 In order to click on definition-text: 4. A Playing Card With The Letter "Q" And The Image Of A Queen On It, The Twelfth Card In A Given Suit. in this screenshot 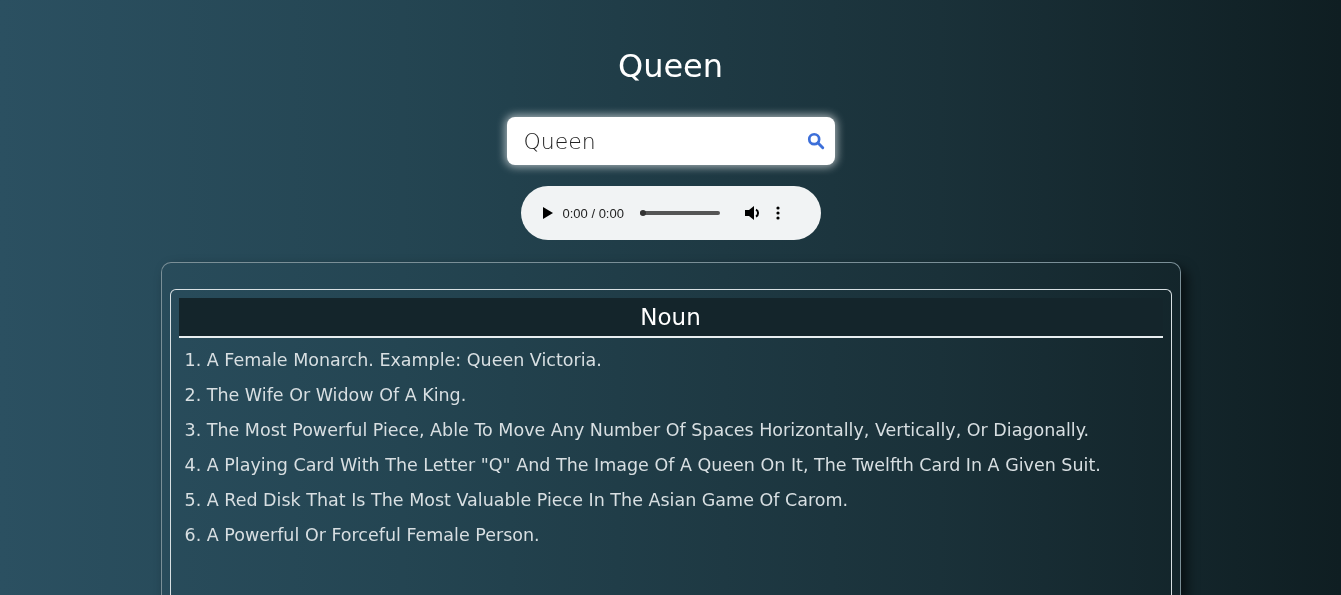, I will do `click(643, 465)`.